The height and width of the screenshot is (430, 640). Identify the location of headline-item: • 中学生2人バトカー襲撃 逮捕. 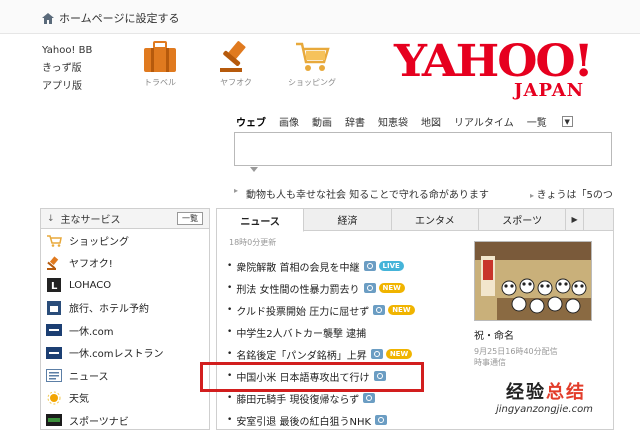
(321, 332).